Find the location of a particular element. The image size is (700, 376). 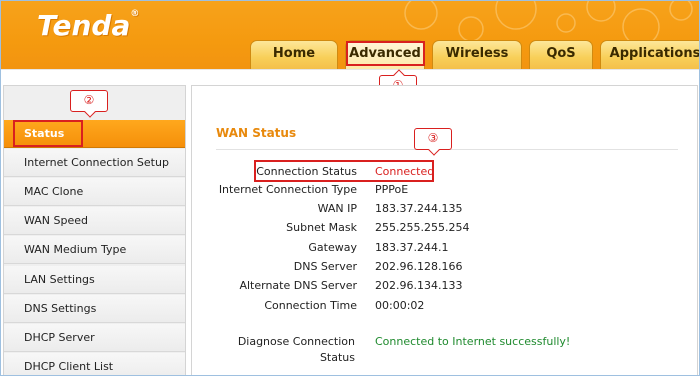

status-label: Connection Time is located at coordinates (310, 305).